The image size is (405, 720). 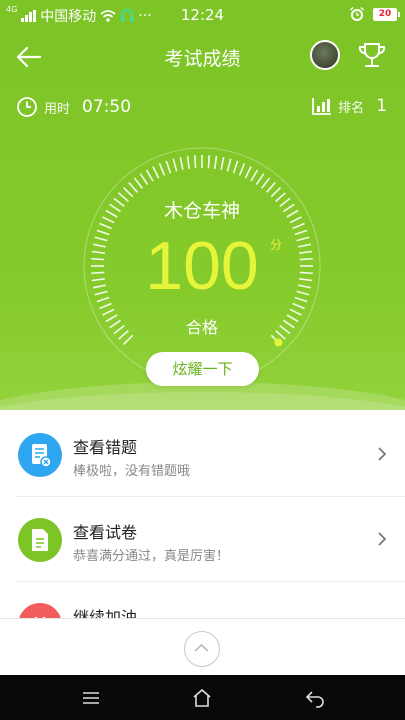 I want to click on time-label: 用时, so click(x=57, y=109).